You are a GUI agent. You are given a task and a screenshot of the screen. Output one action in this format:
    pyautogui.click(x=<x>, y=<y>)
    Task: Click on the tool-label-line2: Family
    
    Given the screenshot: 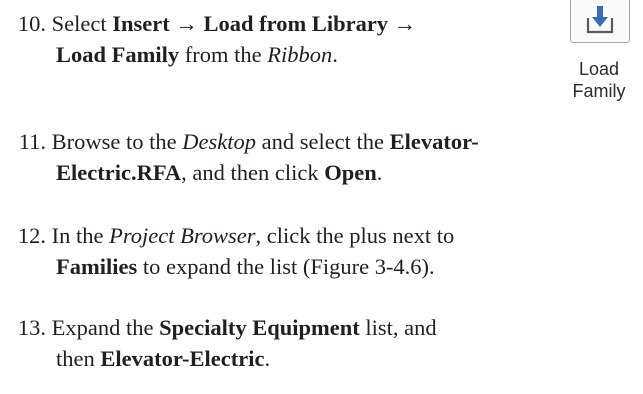 What is the action you would take?
    pyautogui.click(x=599, y=91)
    